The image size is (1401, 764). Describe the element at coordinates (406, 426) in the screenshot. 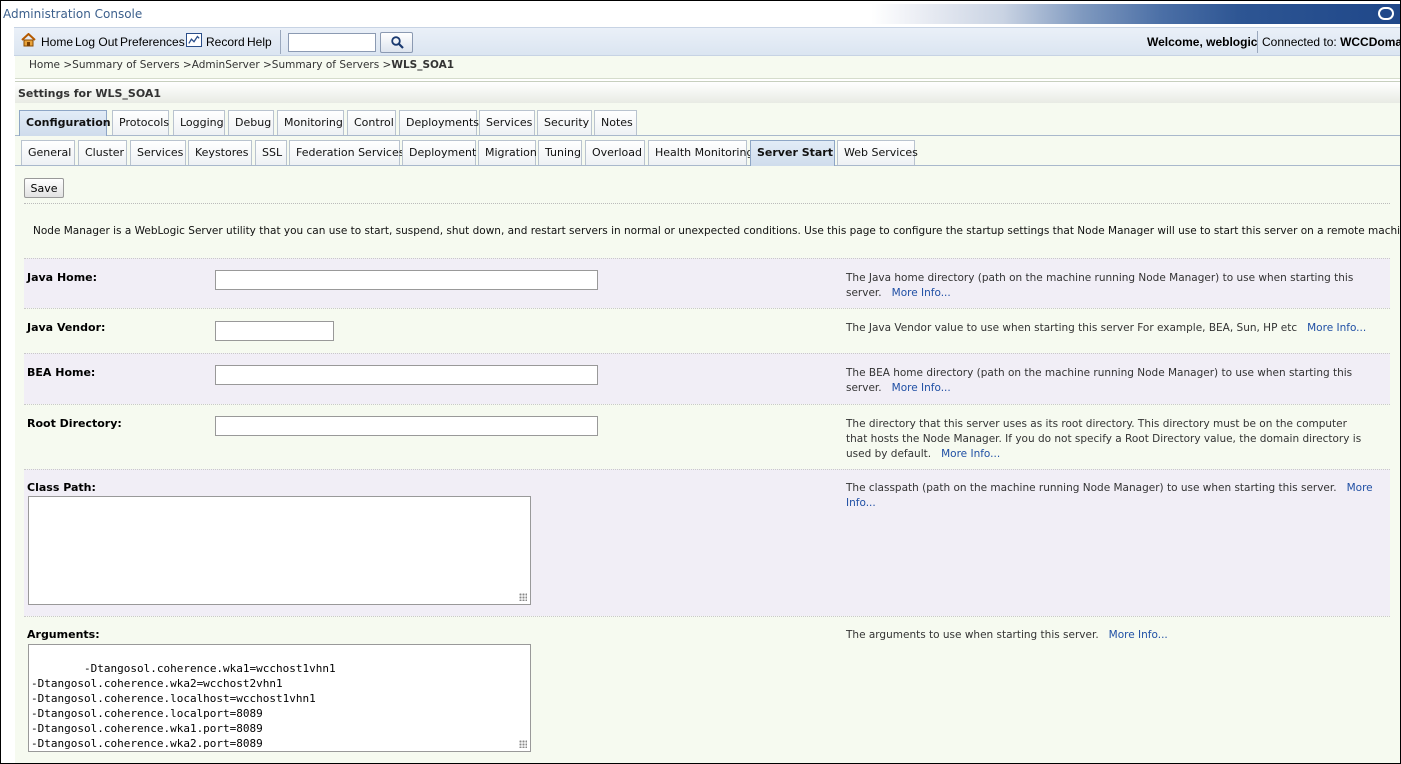

I see `root-directory-input` at that location.